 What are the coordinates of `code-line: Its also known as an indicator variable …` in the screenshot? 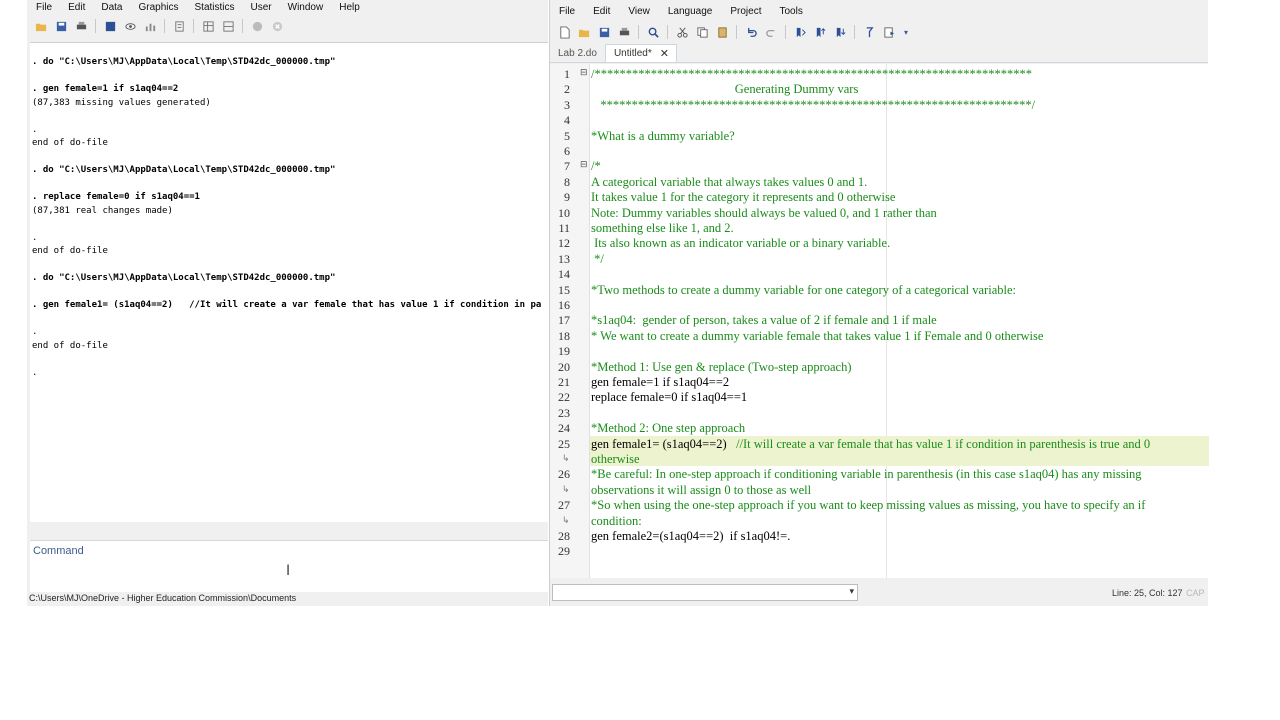 It's located at (740, 243).